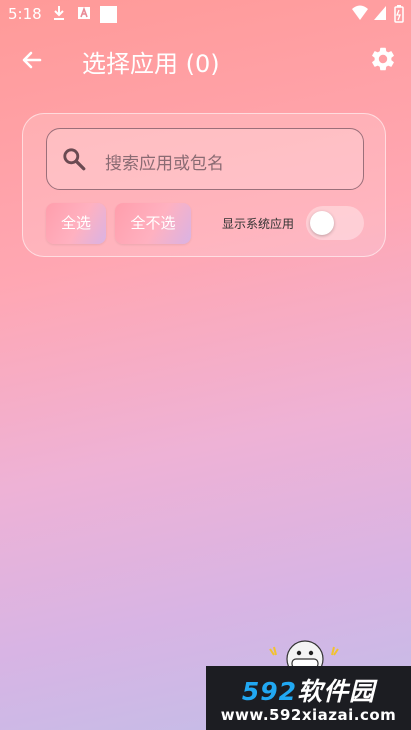  I want to click on watermark-banner: 592软件园 www.592xiazai.com, so click(308, 698).